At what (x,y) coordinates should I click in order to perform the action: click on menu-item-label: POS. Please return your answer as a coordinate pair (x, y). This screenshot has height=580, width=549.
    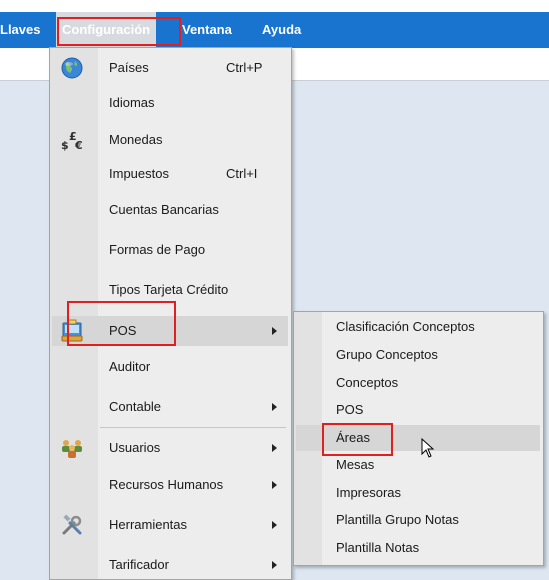
    Looking at the image, I should click on (123, 330).